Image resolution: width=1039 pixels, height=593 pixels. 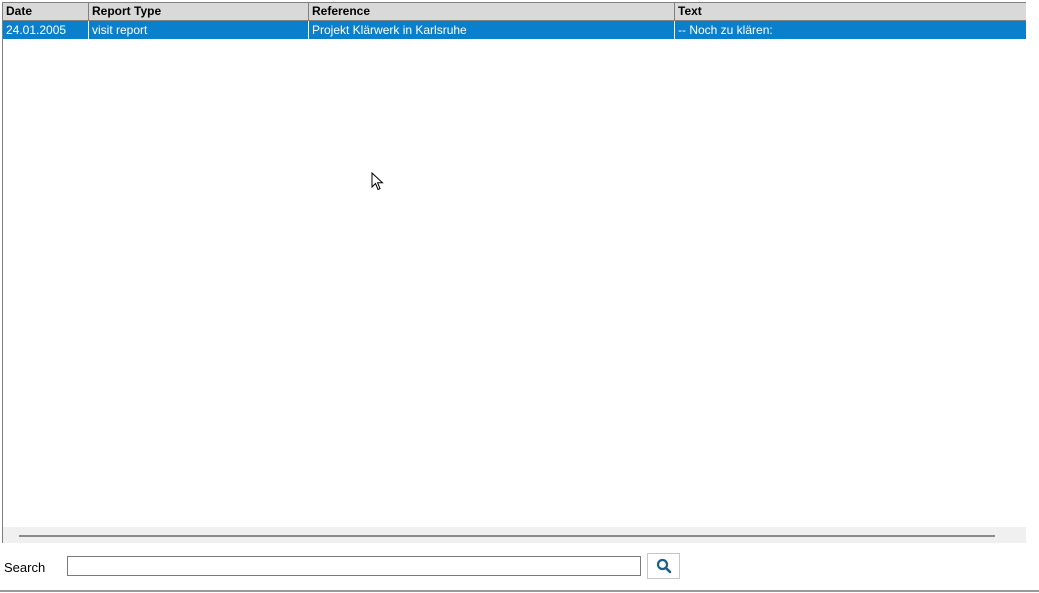 I want to click on cell-reference: Projekt Klärwerk in Karlsruhe, so click(x=492, y=30).